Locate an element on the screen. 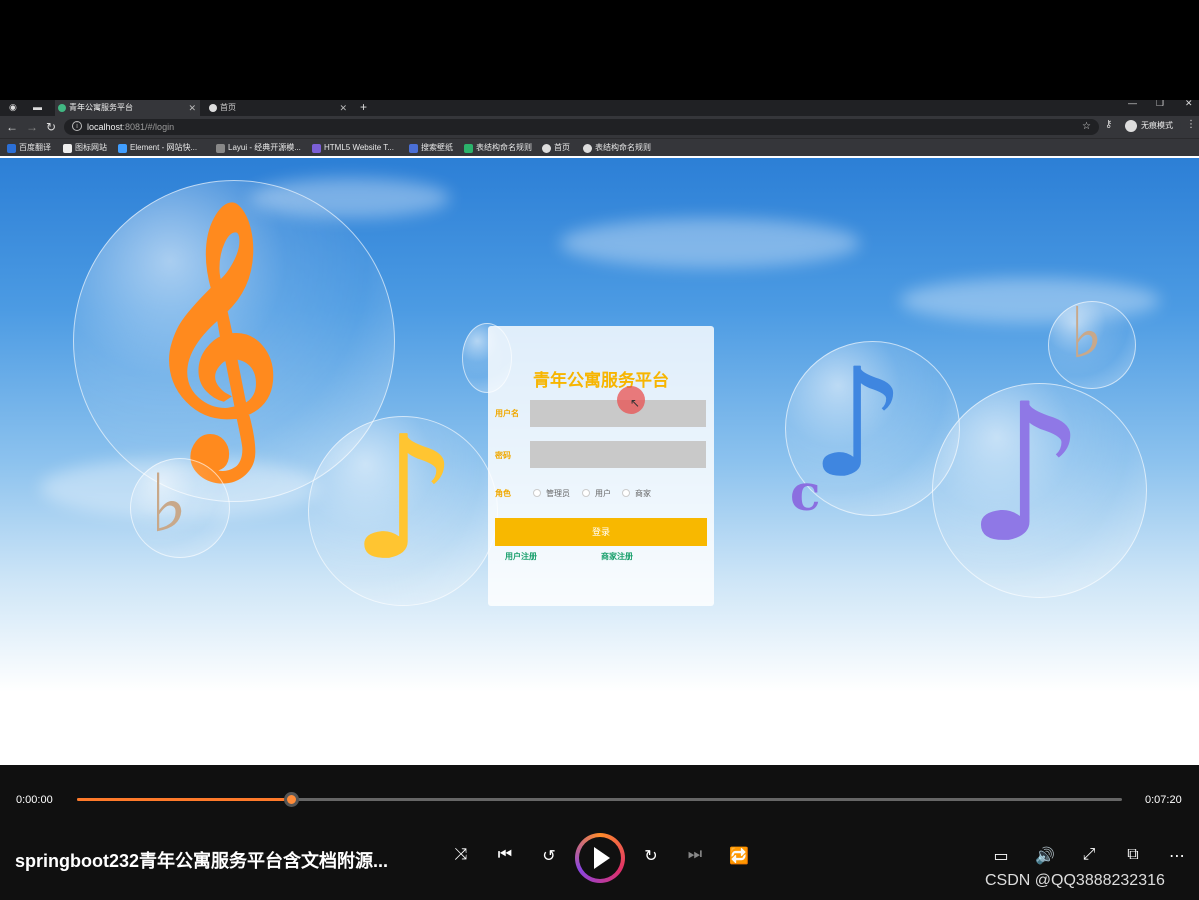 This screenshot has width=1199, height=900. toolbar: ← → ↻ i localhost:8081/#/login ☆ is located at coordinates (599, 127).